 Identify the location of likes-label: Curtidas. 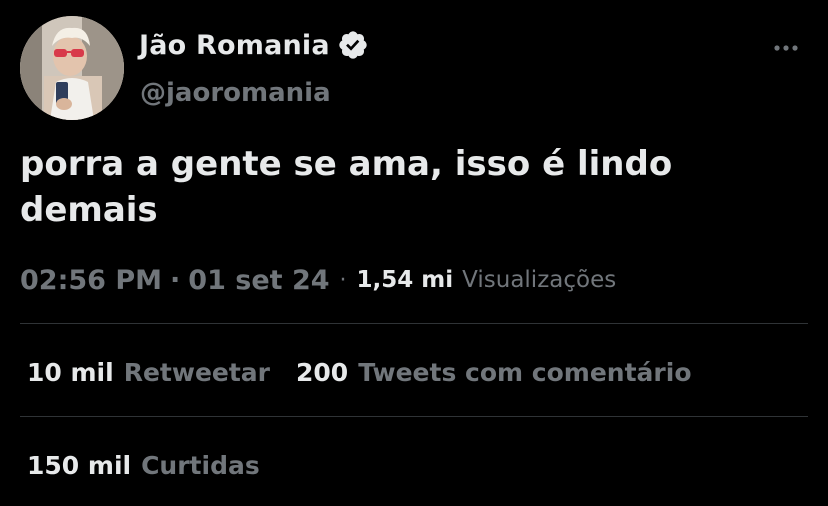
(200, 465).